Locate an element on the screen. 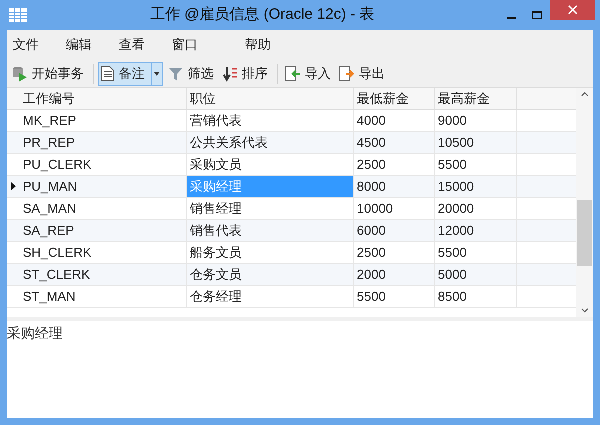 The width and height of the screenshot is (600, 425). table-cell: PR_REP is located at coordinates (103, 142).